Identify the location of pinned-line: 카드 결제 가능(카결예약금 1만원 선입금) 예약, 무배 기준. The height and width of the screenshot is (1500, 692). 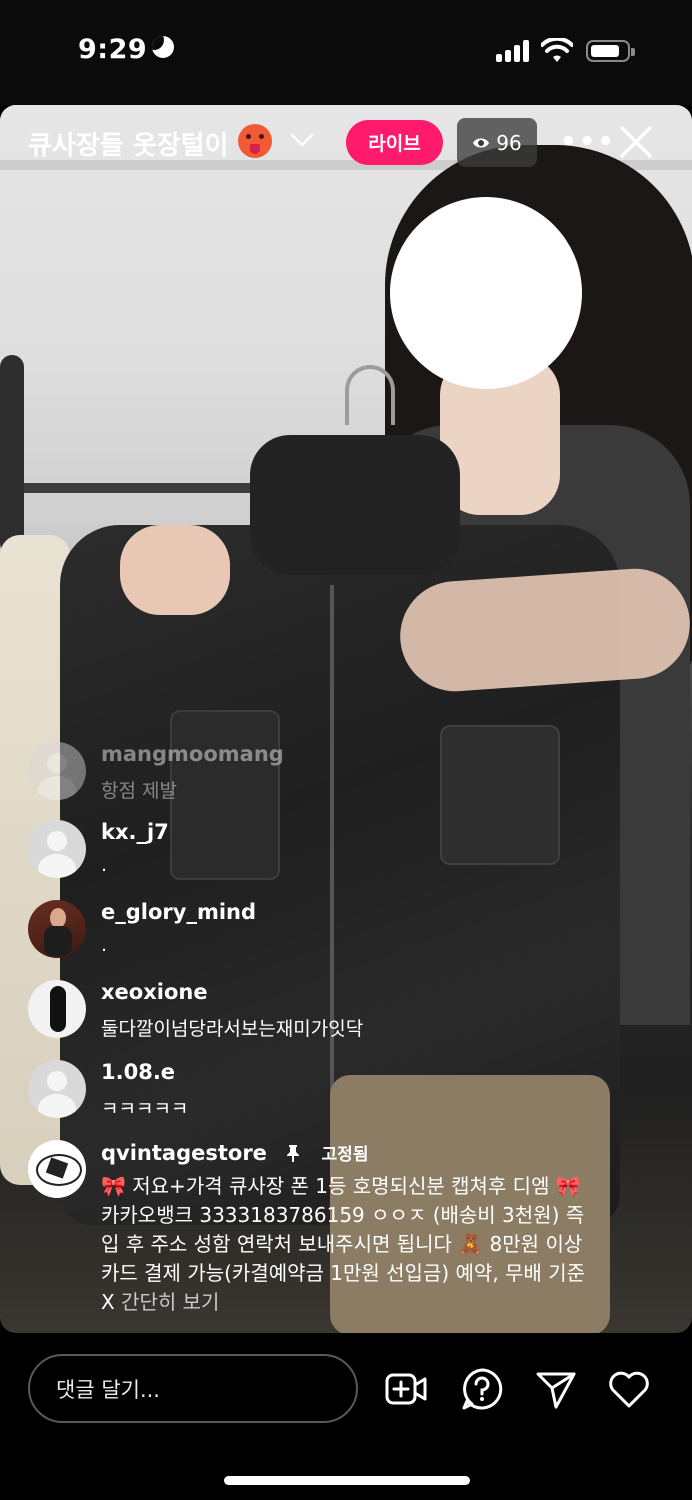
(343, 1273).